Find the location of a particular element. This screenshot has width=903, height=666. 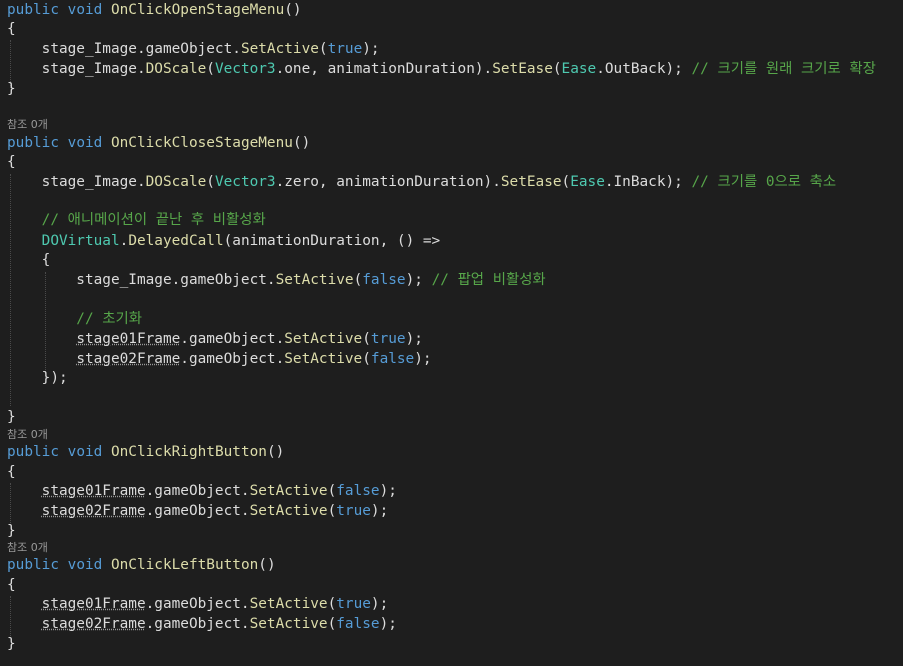

code-token: .zero, animationDuration). is located at coordinates (388, 182).